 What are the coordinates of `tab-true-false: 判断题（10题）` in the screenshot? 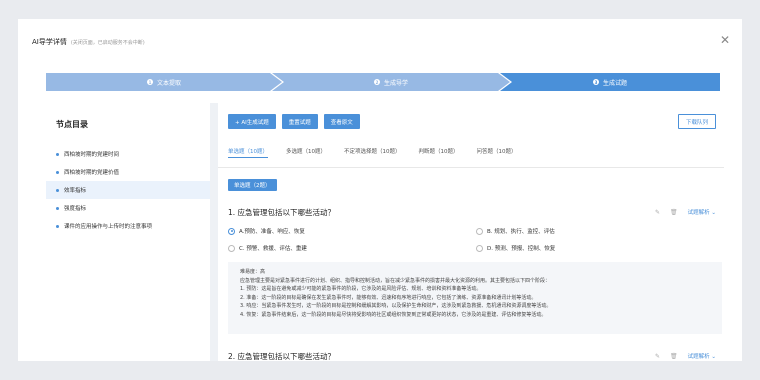 It's located at (439, 151).